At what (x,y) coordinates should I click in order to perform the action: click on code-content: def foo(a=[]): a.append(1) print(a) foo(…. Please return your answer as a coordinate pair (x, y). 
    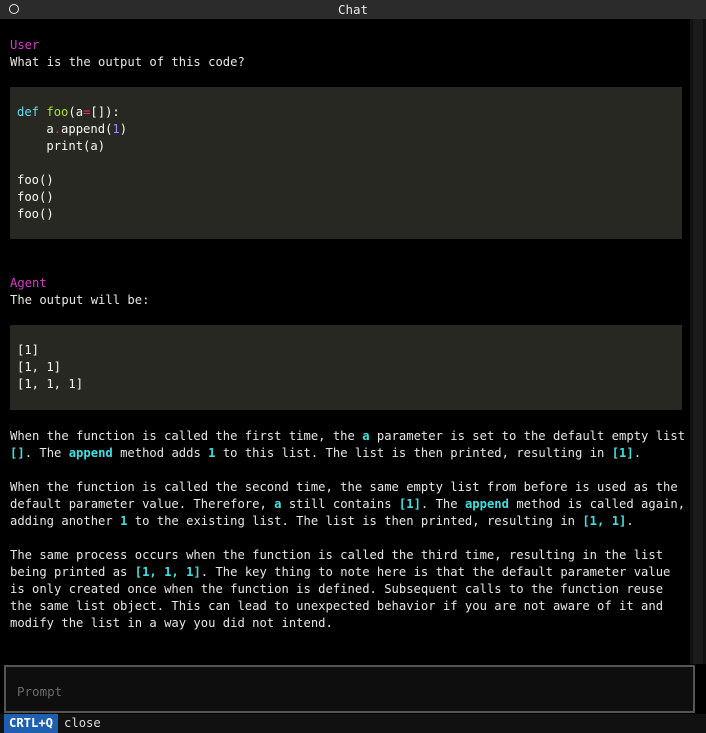
    Looking at the image, I should click on (72, 163).